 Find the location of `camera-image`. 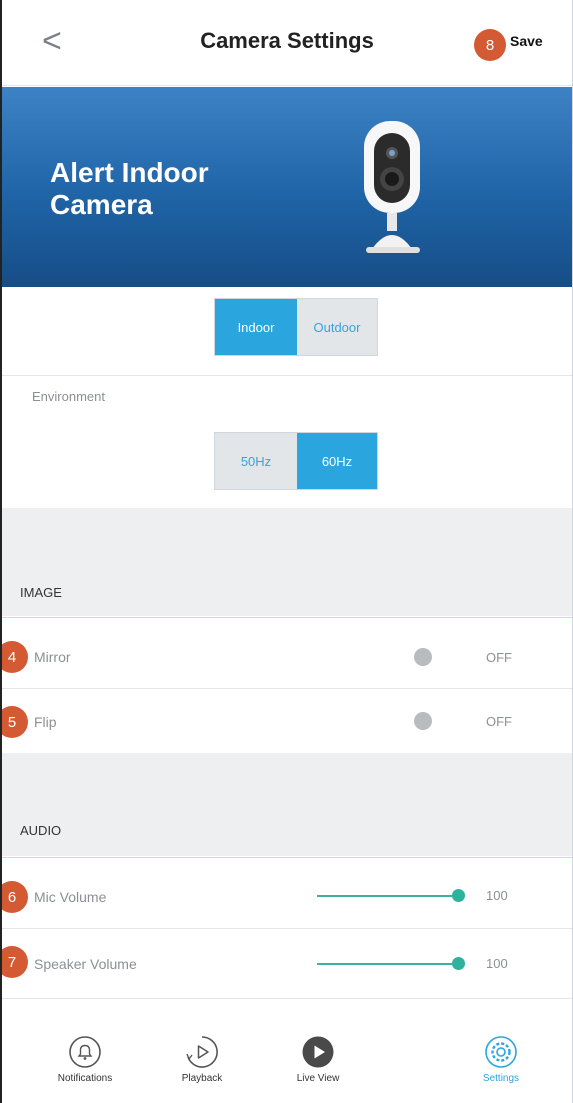

camera-image is located at coordinates (392, 187).